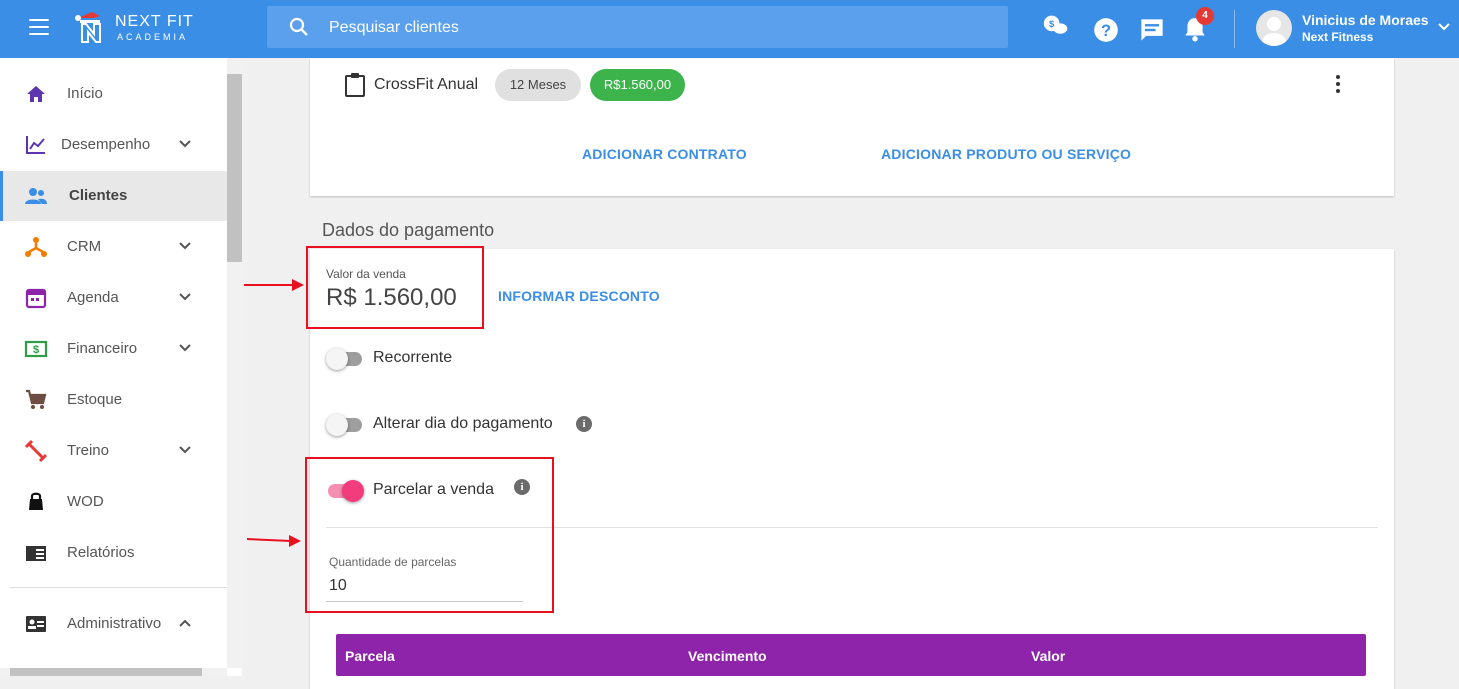  Describe the element at coordinates (88, 450) in the screenshot. I see `sidebar-item-label: Treino` at that location.